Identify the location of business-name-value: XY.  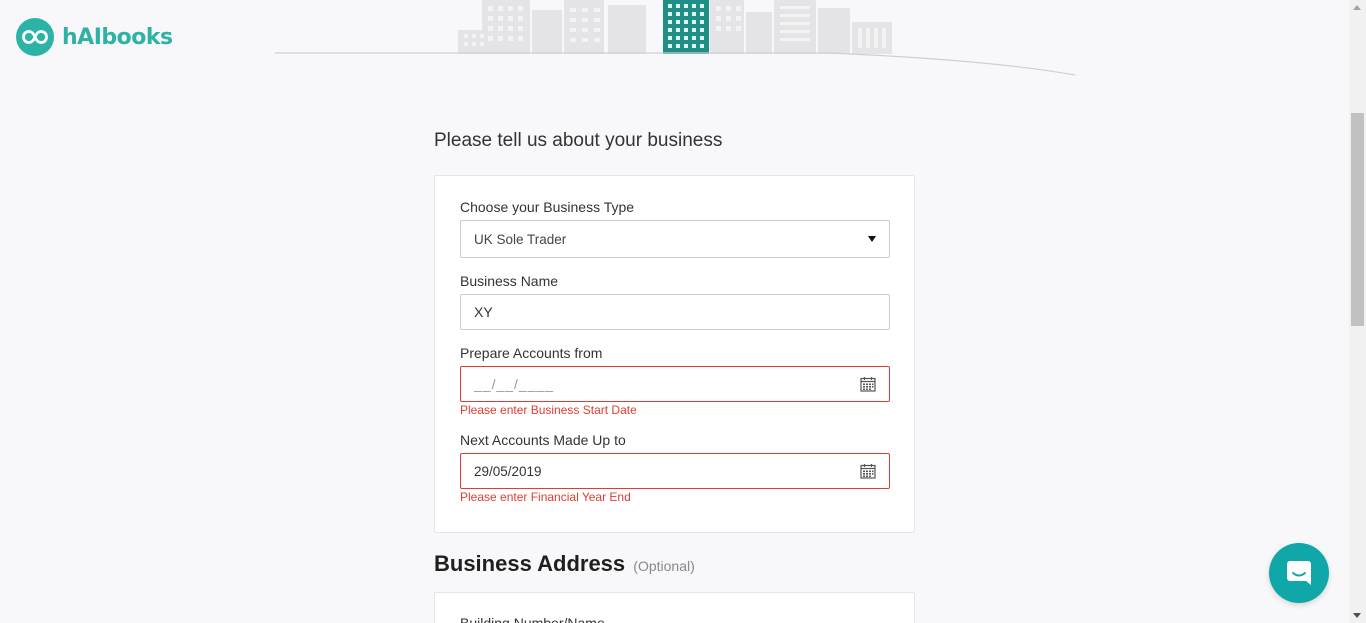
(483, 312).